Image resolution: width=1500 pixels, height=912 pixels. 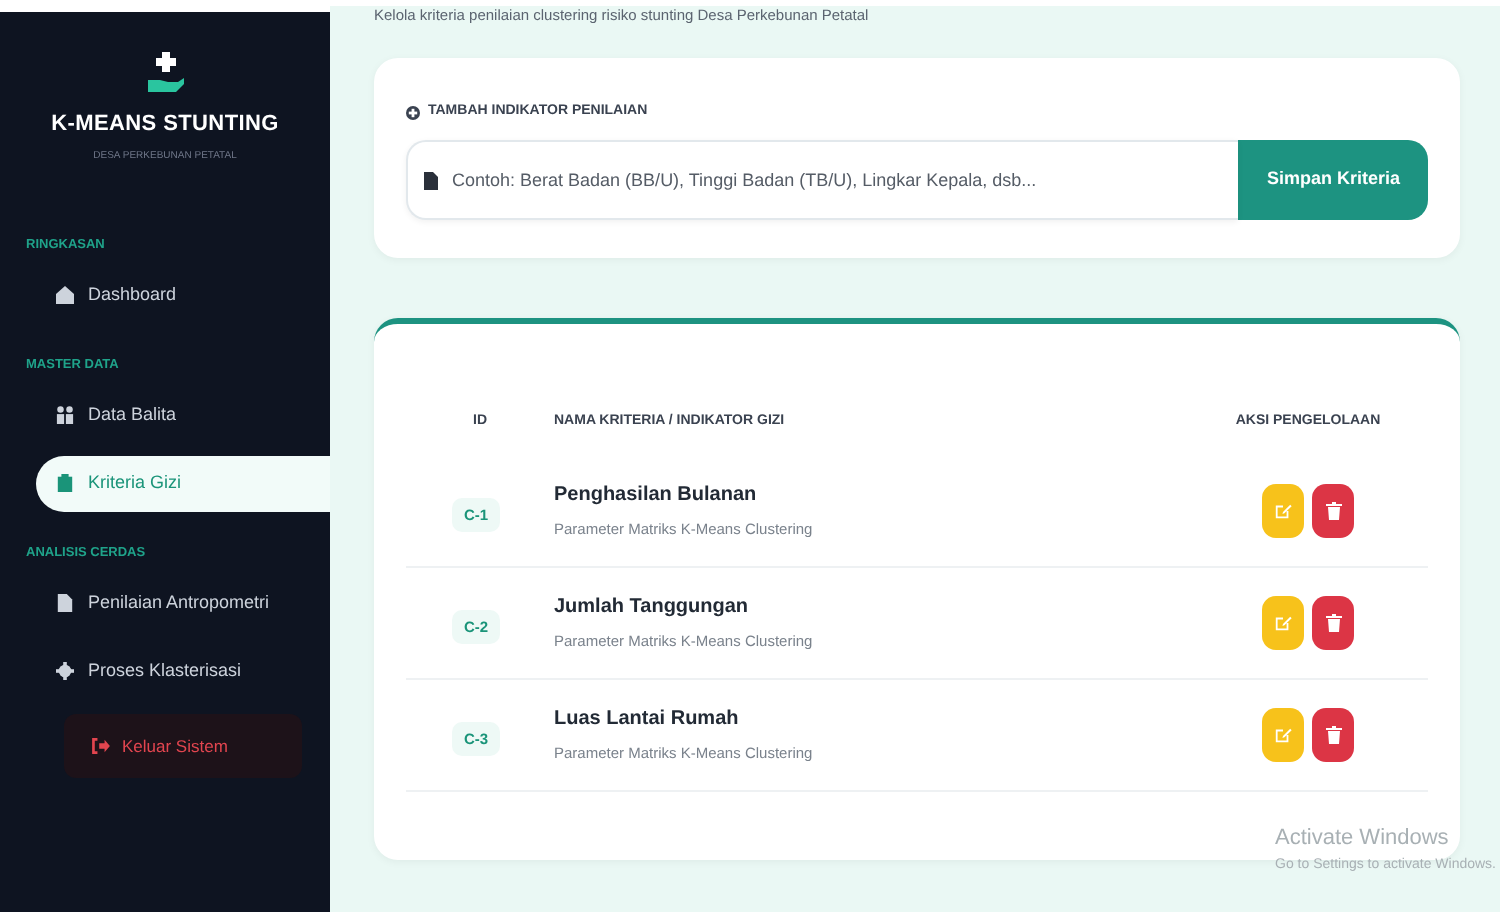 What do you see at coordinates (1363, 839) in the screenshot?
I see `activation-title: Activate Windows` at bounding box center [1363, 839].